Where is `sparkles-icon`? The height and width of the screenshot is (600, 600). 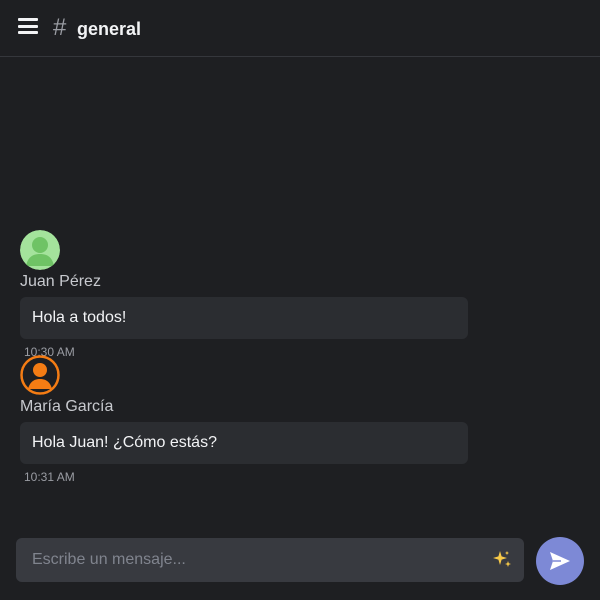 sparkles-icon is located at coordinates (502, 560).